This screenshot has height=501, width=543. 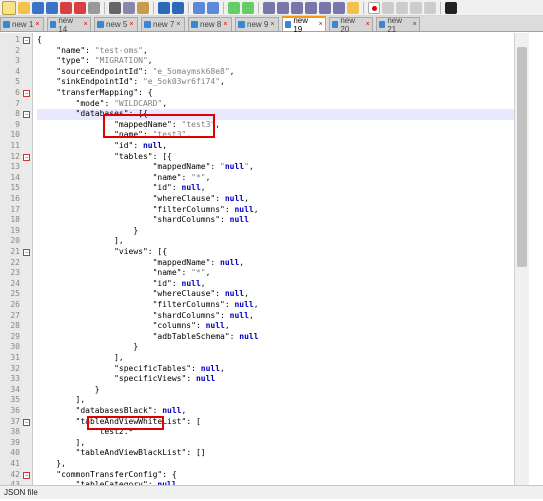 What do you see at coordinates (311, 7) in the screenshot?
I see `indent-guide-icon` at bounding box center [311, 7].